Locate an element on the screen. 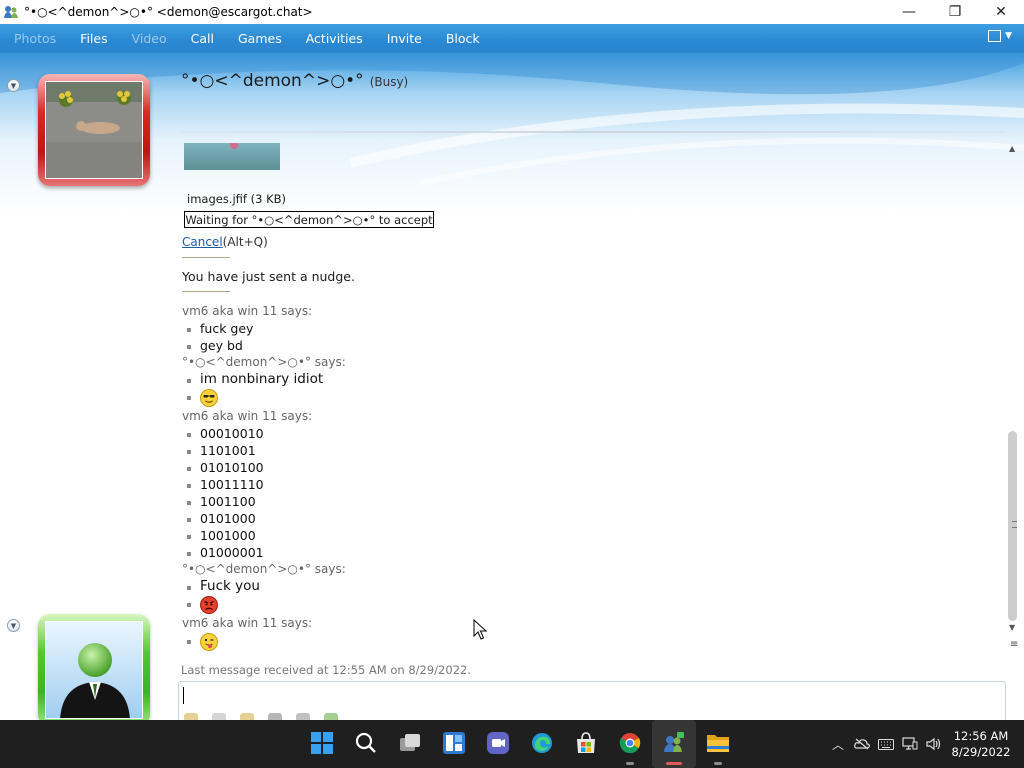  message-line: 0101000 is located at coordinates (582, 518).